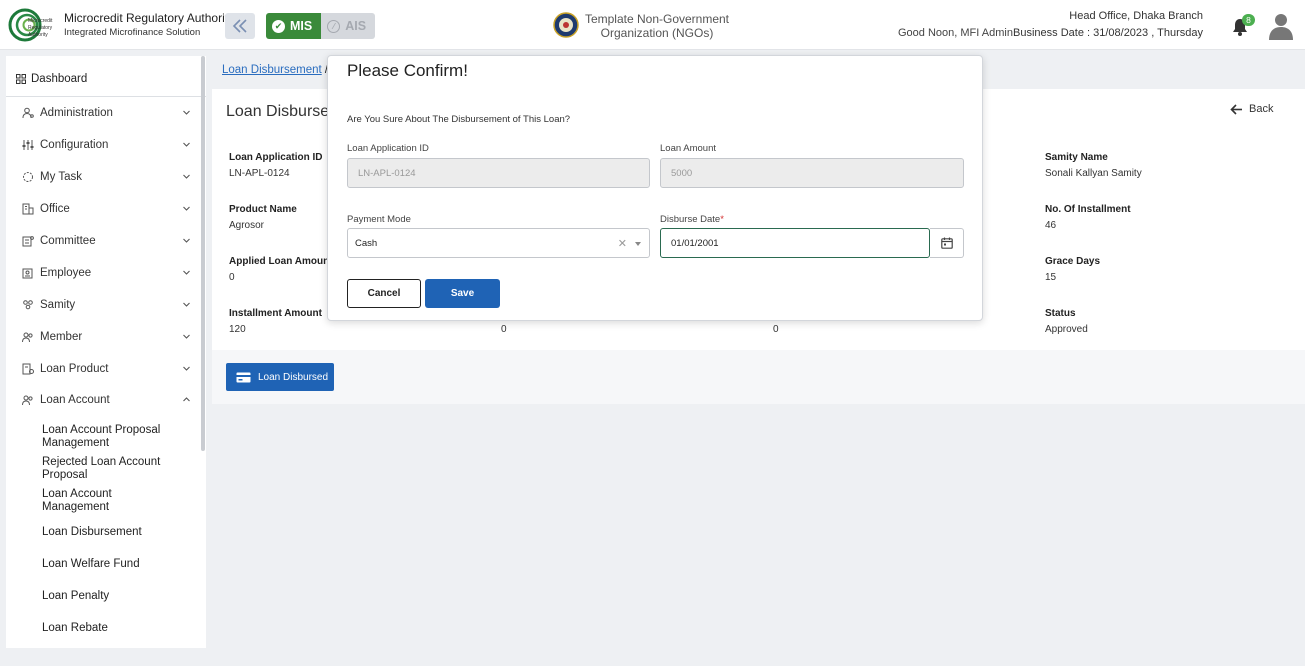 This screenshot has height=666, width=1305. I want to click on card-action-band, so click(758, 377).